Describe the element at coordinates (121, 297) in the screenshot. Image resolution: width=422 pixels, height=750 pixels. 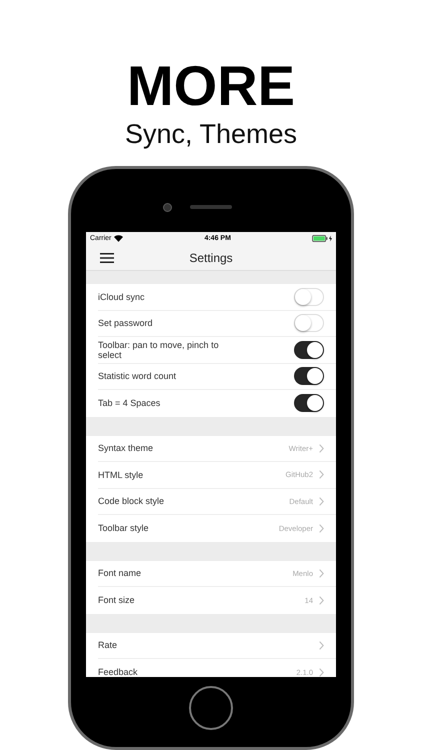
I see `setting-label: iCloud sync` at that location.